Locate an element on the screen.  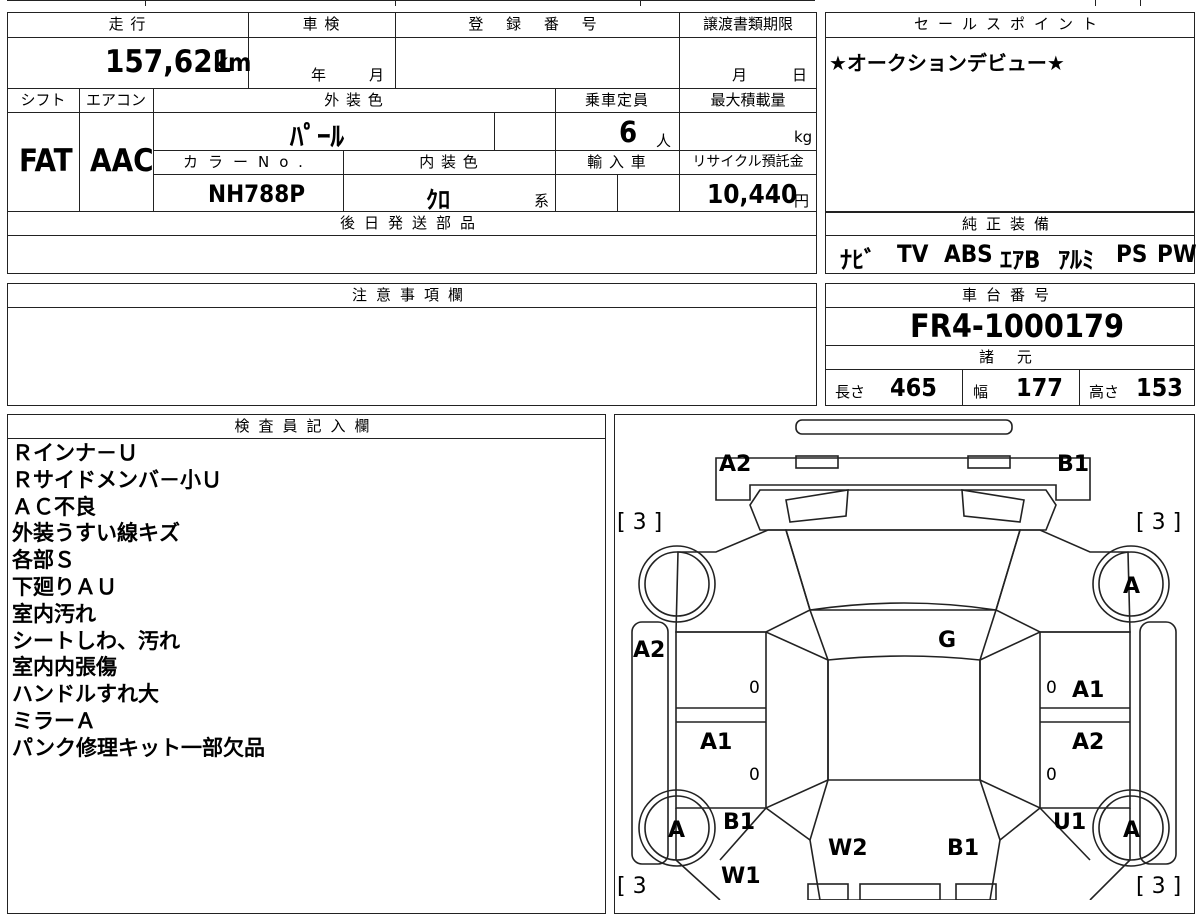
height-value: 153 is located at coordinates (1159, 387).